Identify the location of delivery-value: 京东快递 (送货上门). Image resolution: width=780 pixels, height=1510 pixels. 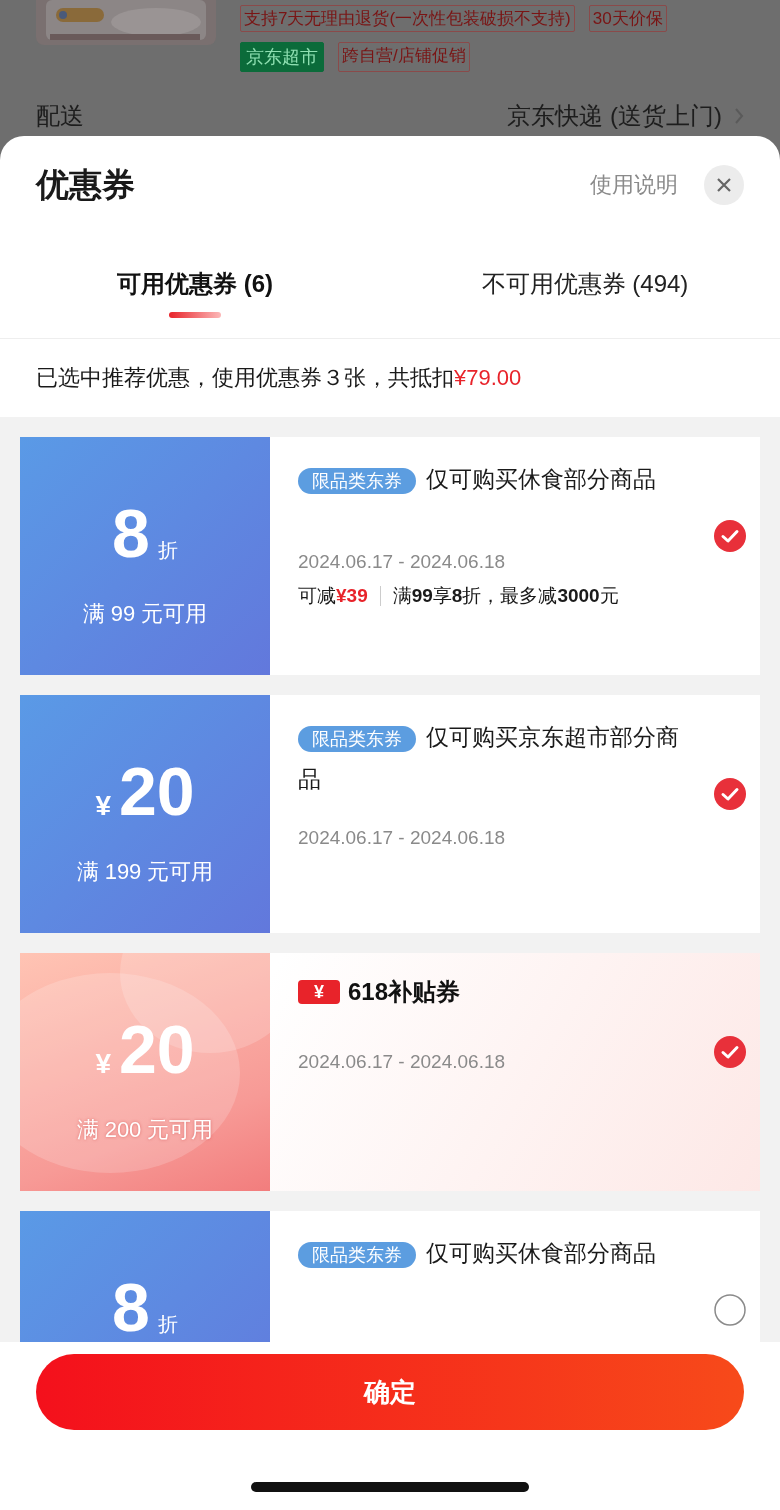
(614, 116).